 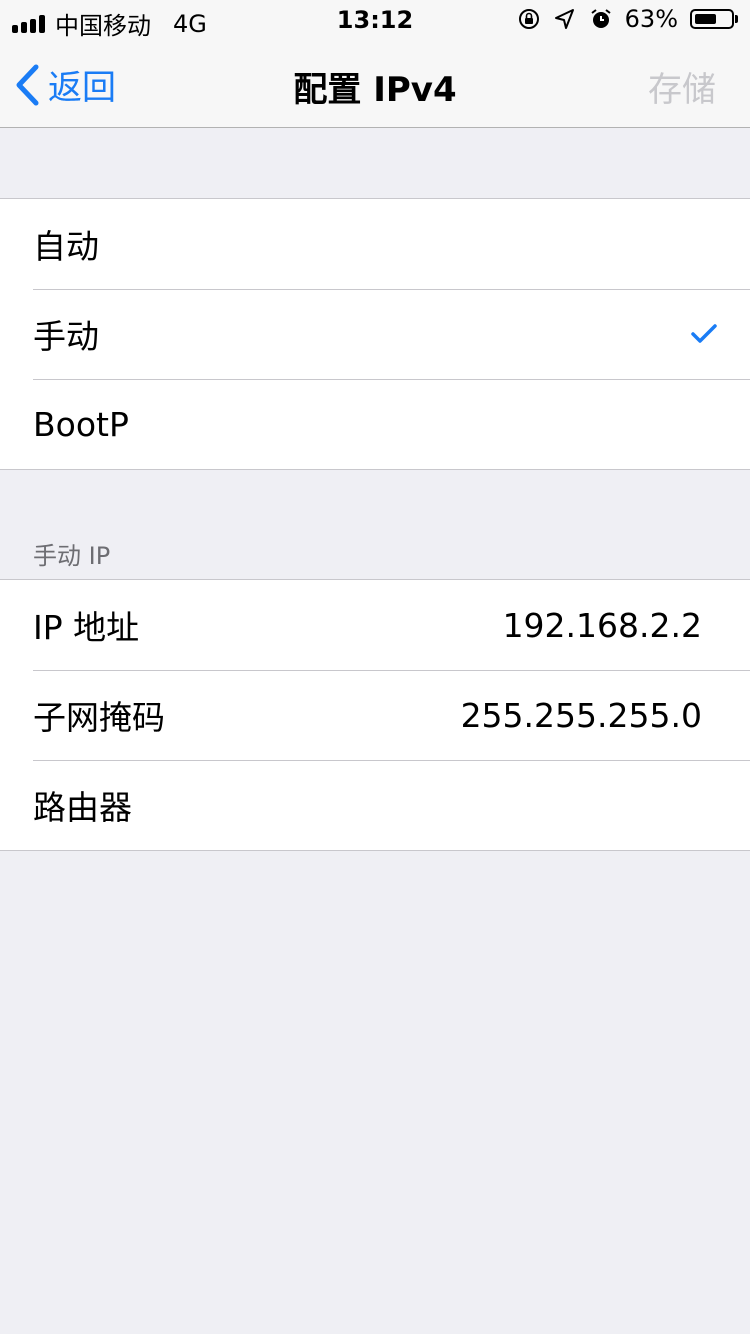 I want to click on subnet-mask-field: 255.255.255.0, so click(x=581, y=715).